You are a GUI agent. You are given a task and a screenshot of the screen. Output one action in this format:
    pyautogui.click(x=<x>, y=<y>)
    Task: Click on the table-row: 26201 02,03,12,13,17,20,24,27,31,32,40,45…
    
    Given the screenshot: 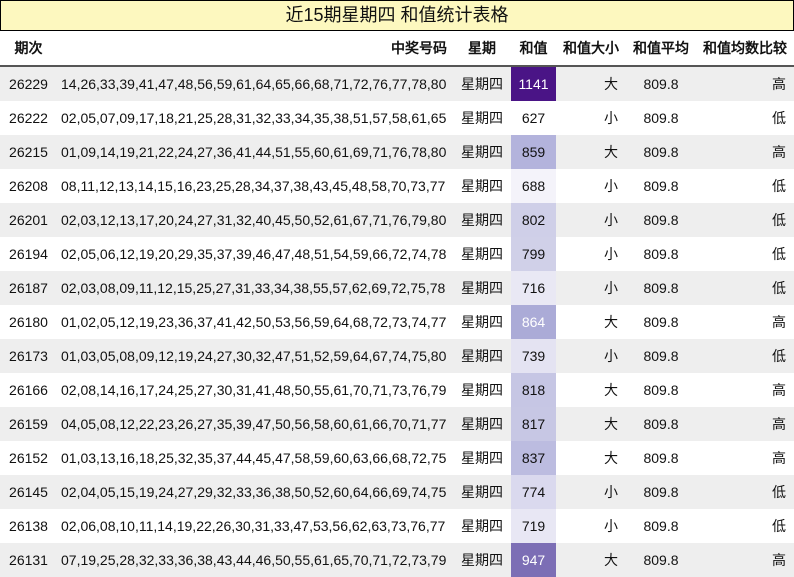 What is the action you would take?
    pyautogui.click(x=397, y=220)
    